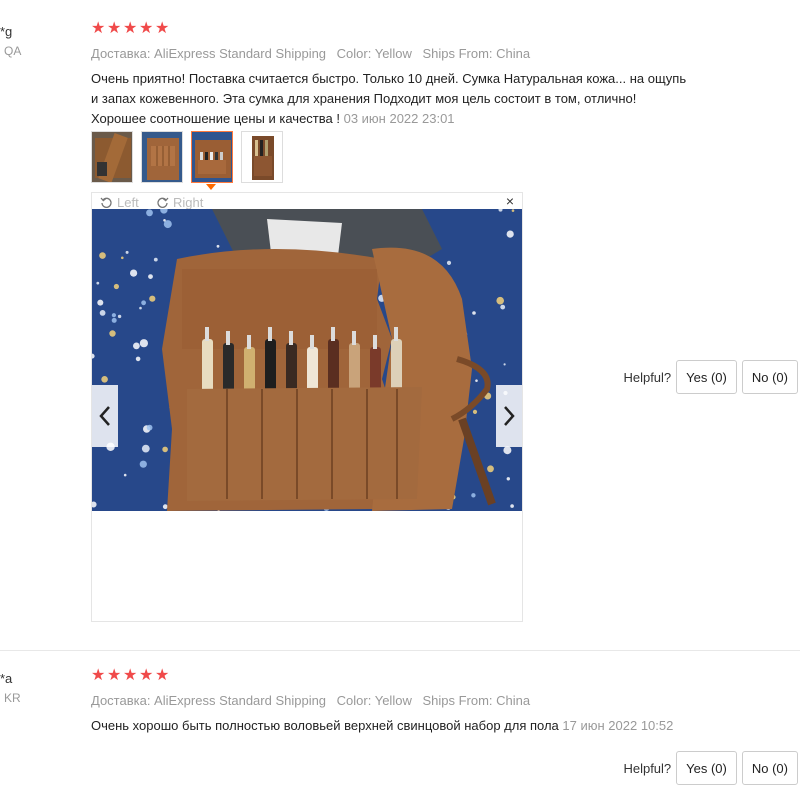 The image size is (800, 800). Describe the element at coordinates (13, 51) in the screenshot. I see `reviewer-country: QA` at that location.